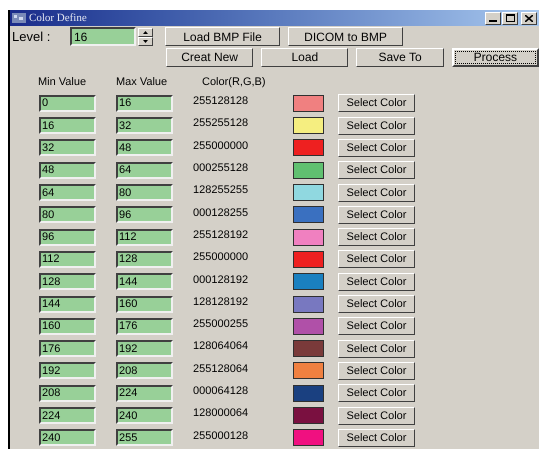 This screenshot has height=449, width=539. What do you see at coordinates (221, 436) in the screenshot?
I see `rgb-value: 255000128` at bounding box center [221, 436].